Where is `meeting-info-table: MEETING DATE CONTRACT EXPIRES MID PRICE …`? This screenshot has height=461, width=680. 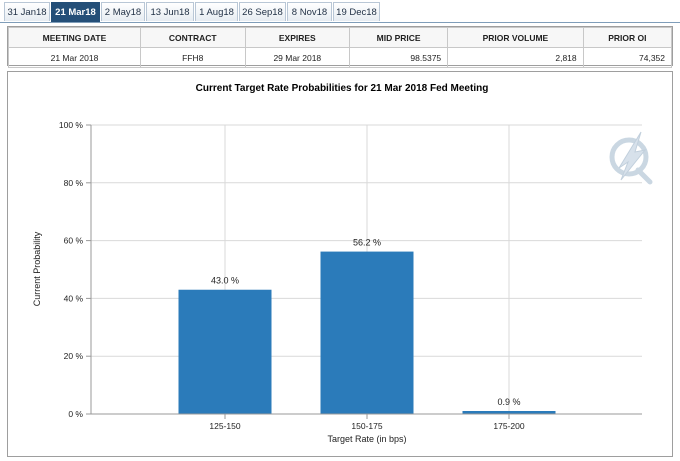
meeting-info-table: MEETING DATE CONTRACT EXPIRES MID PRICE … is located at coordinates (340, 47).